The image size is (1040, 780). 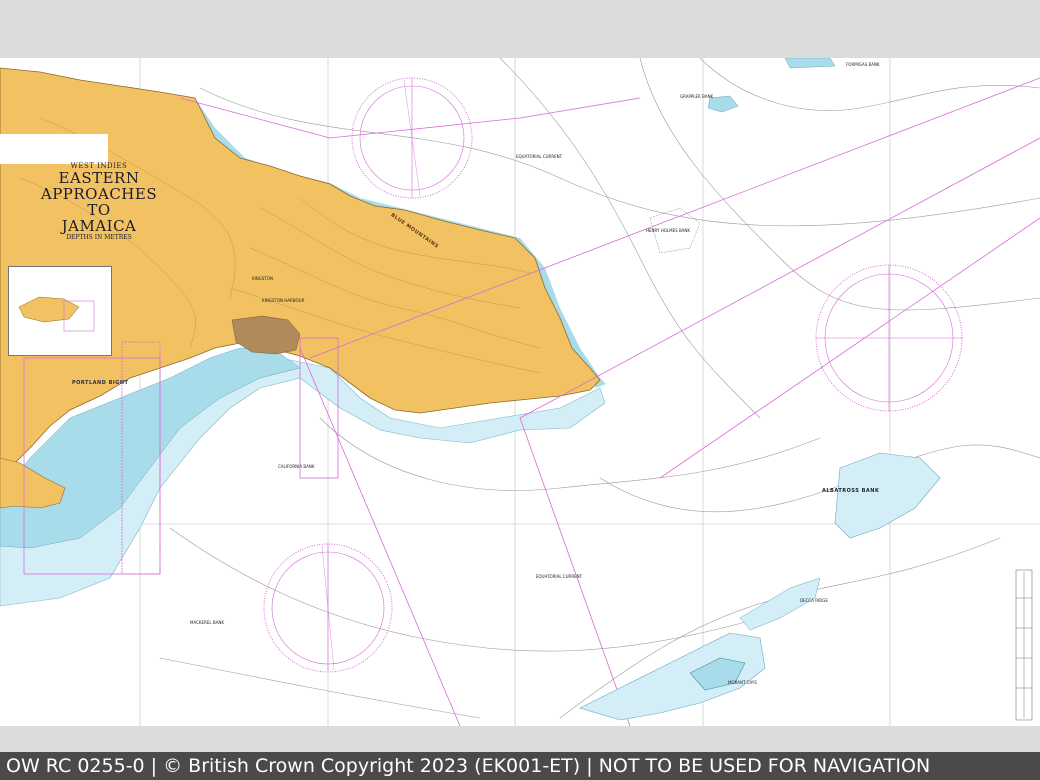 I want to click on label-california-bank: CALIFORNIA BANK, so click(x=296, y=466).